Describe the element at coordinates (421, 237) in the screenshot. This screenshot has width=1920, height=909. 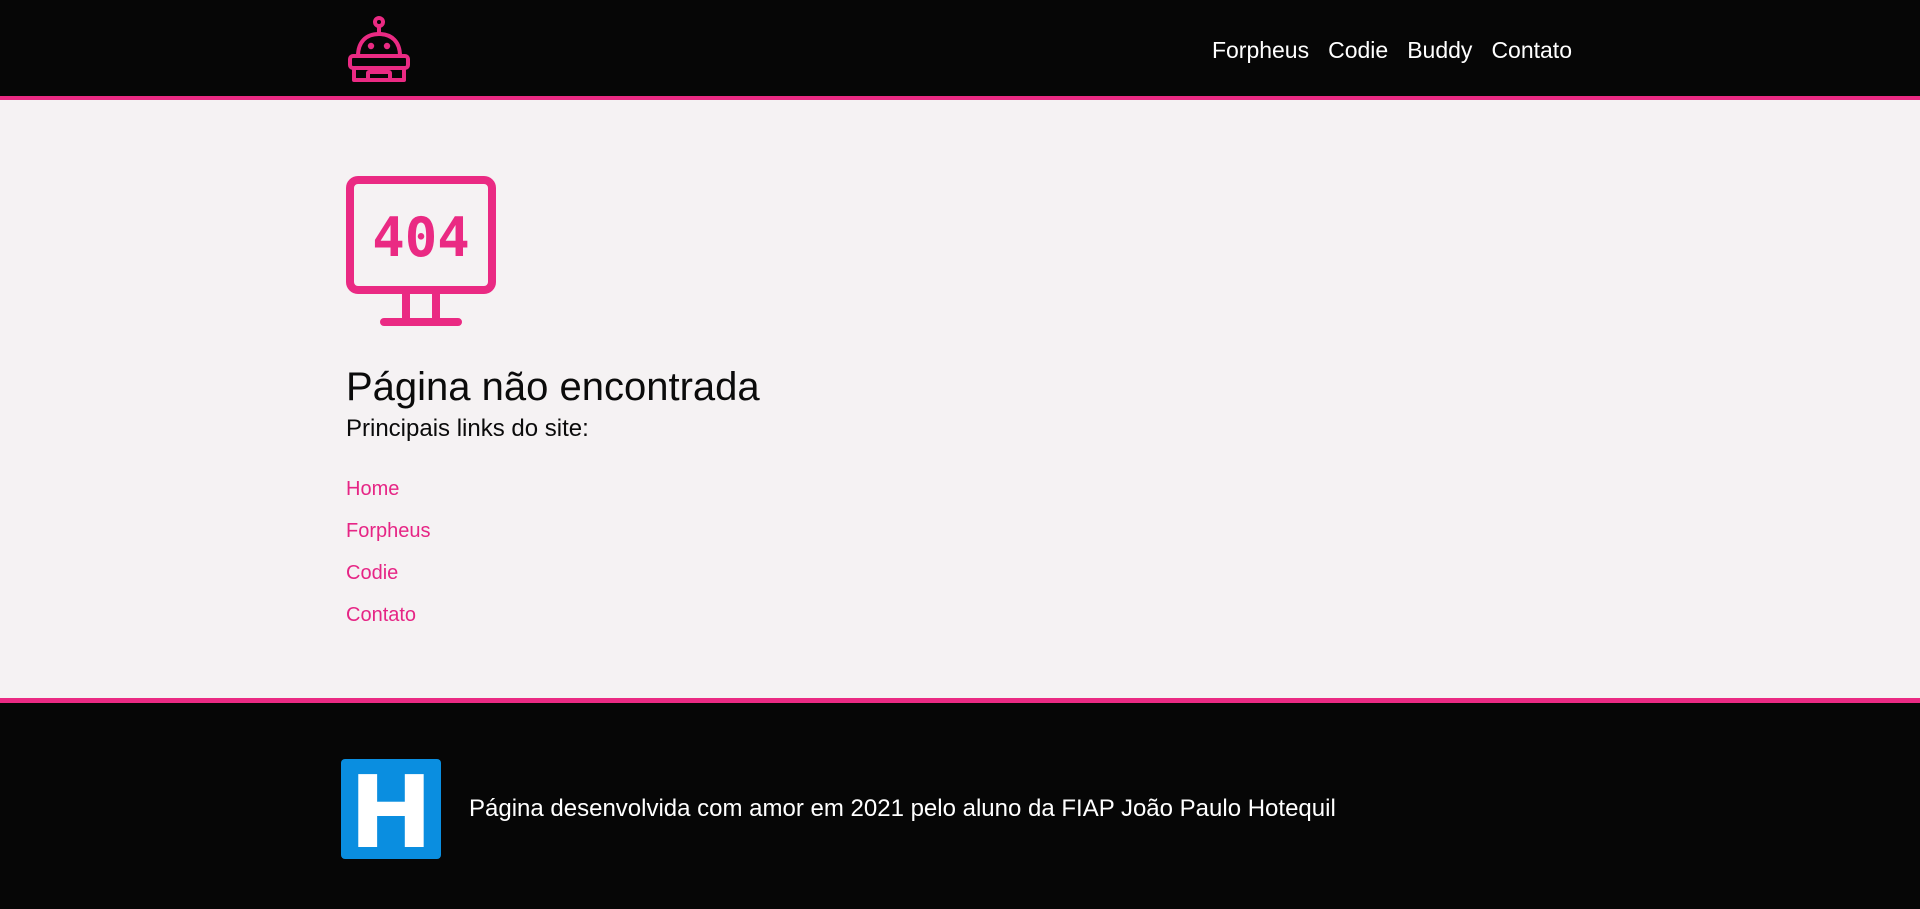
I see `404-text: 404` at that location.